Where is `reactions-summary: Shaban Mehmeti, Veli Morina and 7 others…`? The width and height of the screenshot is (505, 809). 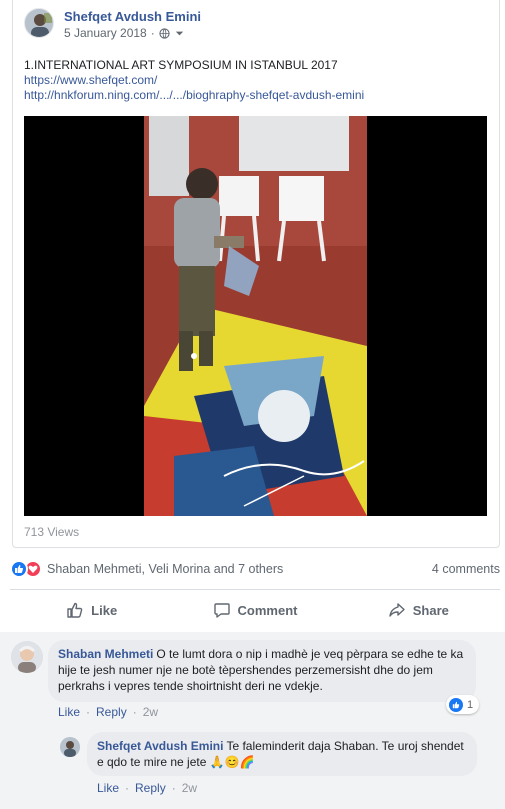
reactions-summary: Shaban Mehmeti, Veli Morina and 7 others… is located at coordinates (255, 569).